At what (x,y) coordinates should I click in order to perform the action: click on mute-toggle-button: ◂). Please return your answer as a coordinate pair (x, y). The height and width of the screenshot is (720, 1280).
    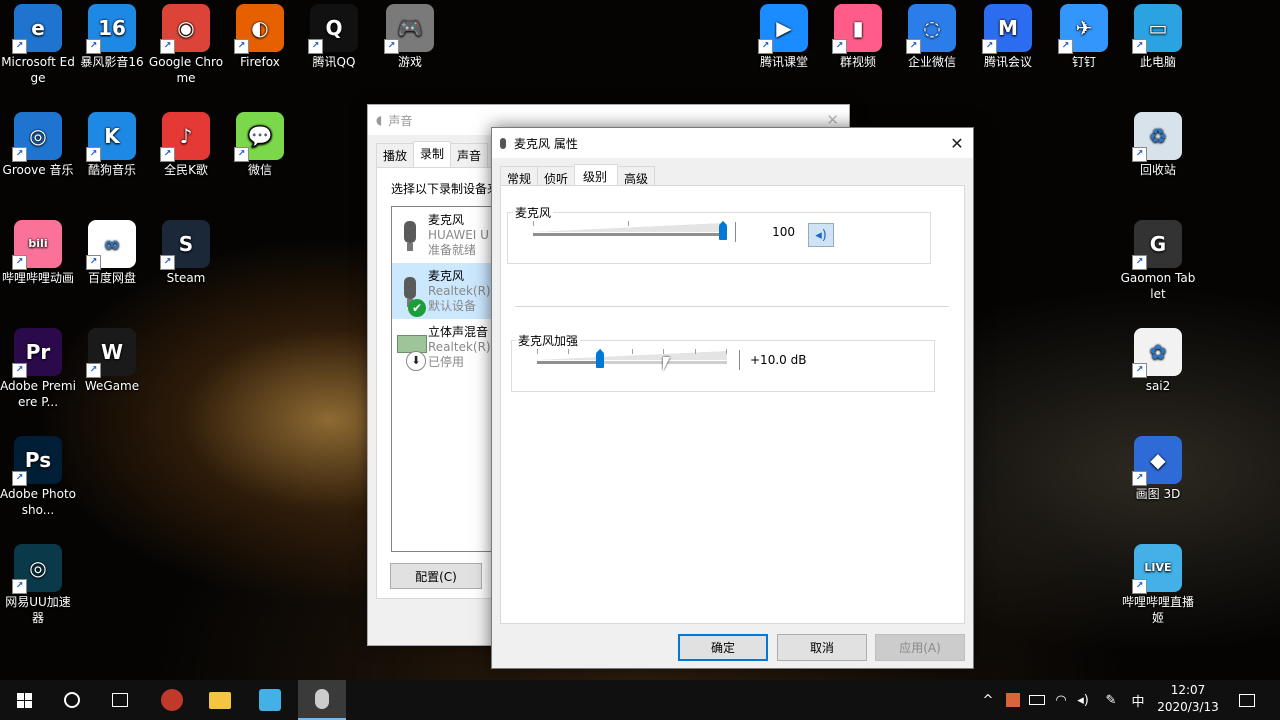
    Looking at the image, I should click on (821, 235).